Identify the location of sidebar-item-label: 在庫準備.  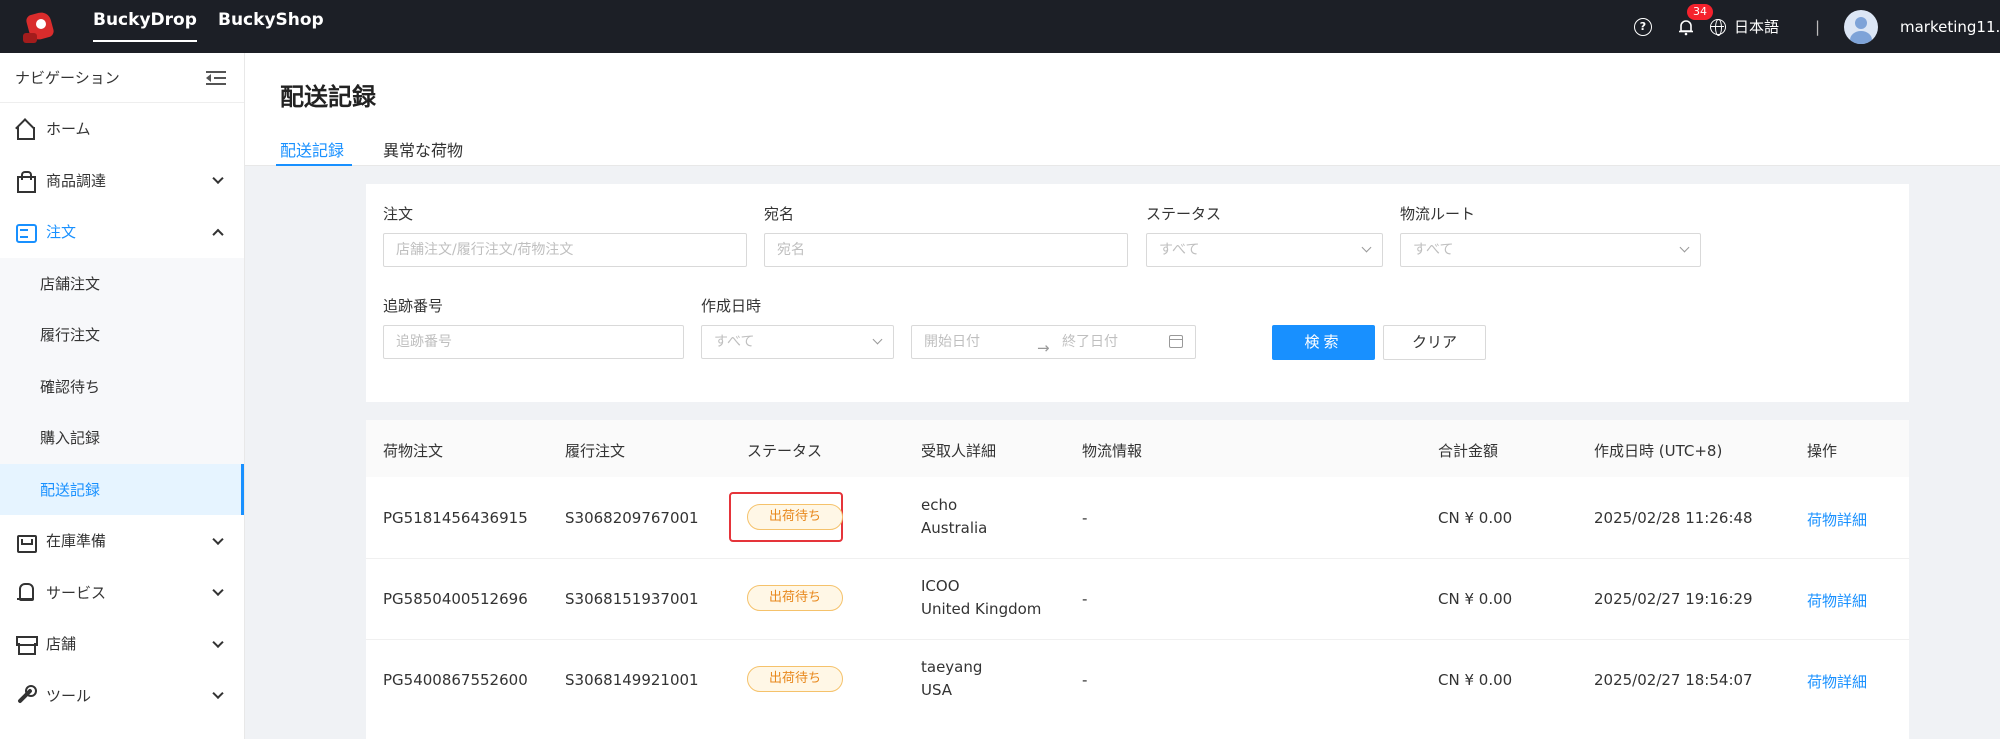
(76, 541).